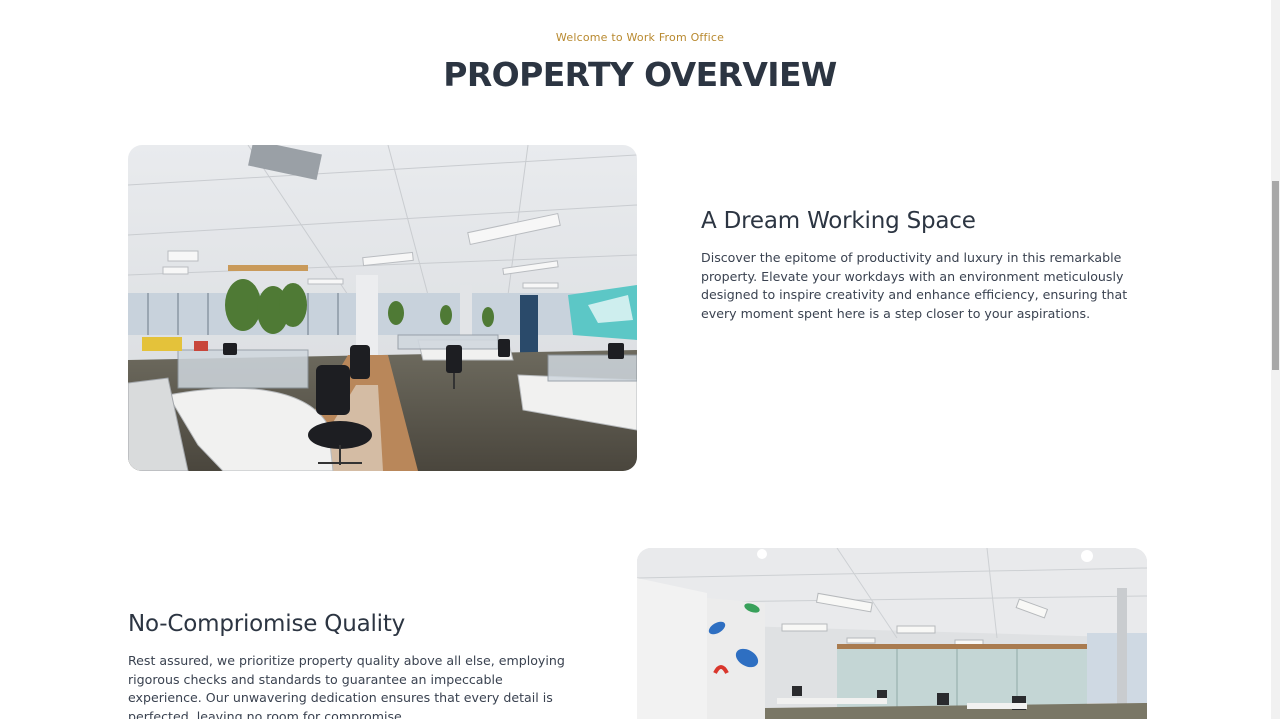 This screenshot has width=1280, height=719. What do you see at coordinates (892, 633) in the screenshot?
I see `office-photo-meeting-area` at bounding box center [892, 633].